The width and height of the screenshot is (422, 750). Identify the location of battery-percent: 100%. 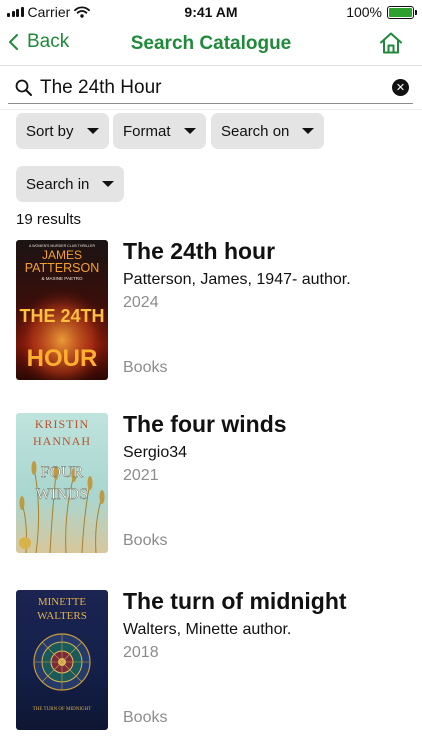
(364, 12).